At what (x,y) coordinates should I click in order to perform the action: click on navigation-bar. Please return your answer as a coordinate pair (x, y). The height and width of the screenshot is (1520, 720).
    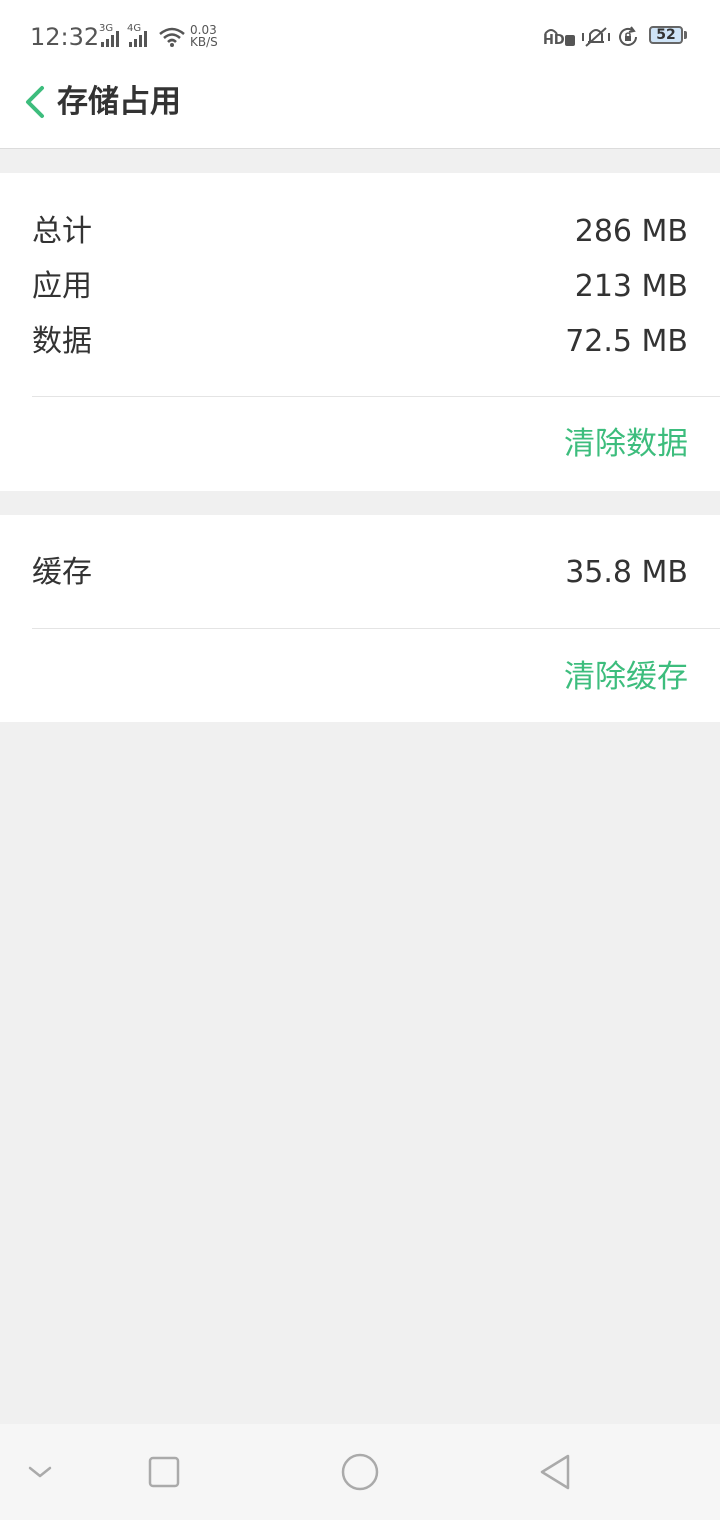
    Looking at the image, I should click on (360, 1472).